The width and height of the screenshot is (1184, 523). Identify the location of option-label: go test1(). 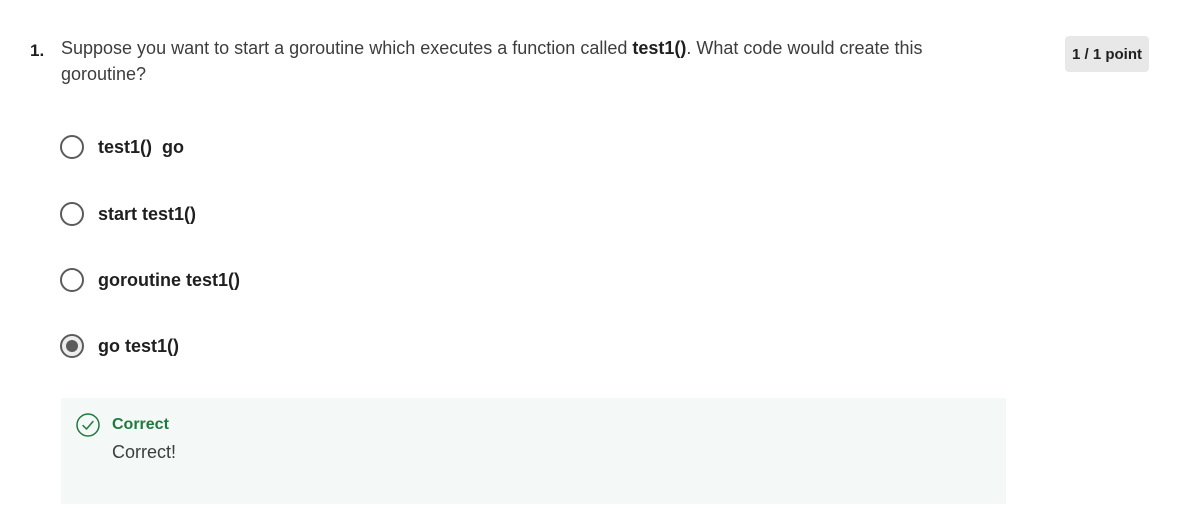
(138, 345).